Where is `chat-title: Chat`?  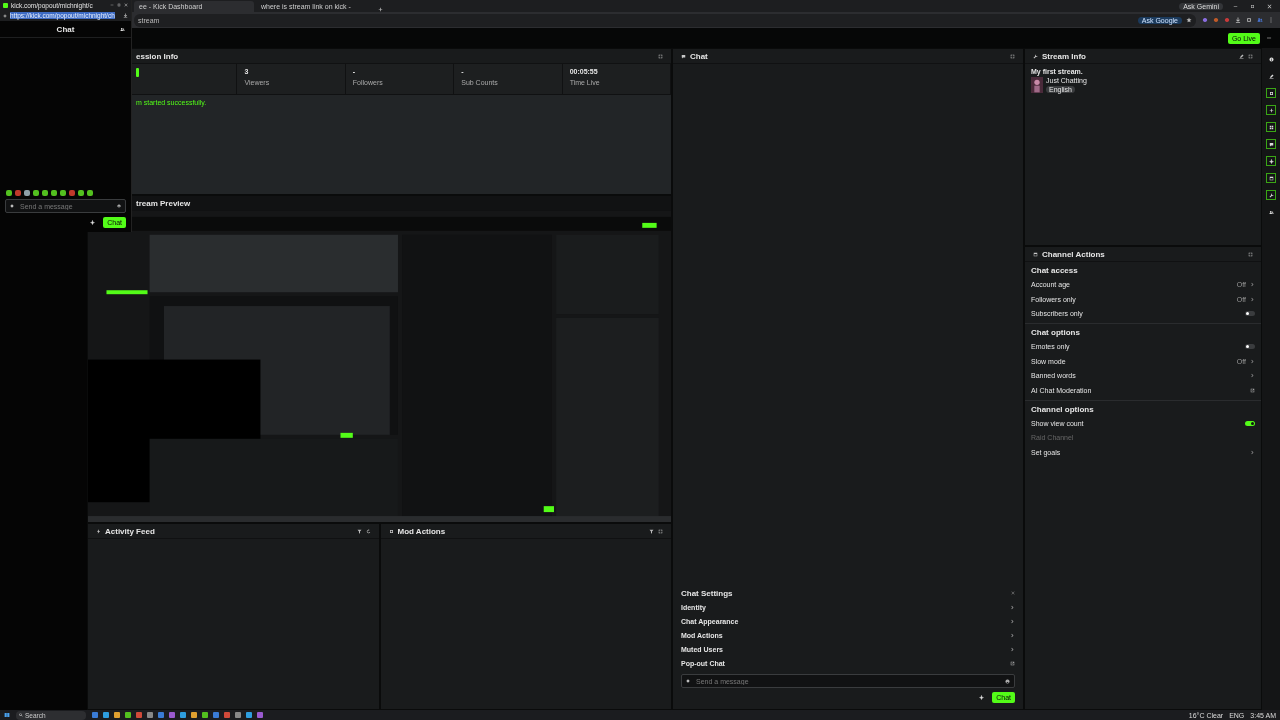
chat-title: Chat is located at coordinates (65, 29).